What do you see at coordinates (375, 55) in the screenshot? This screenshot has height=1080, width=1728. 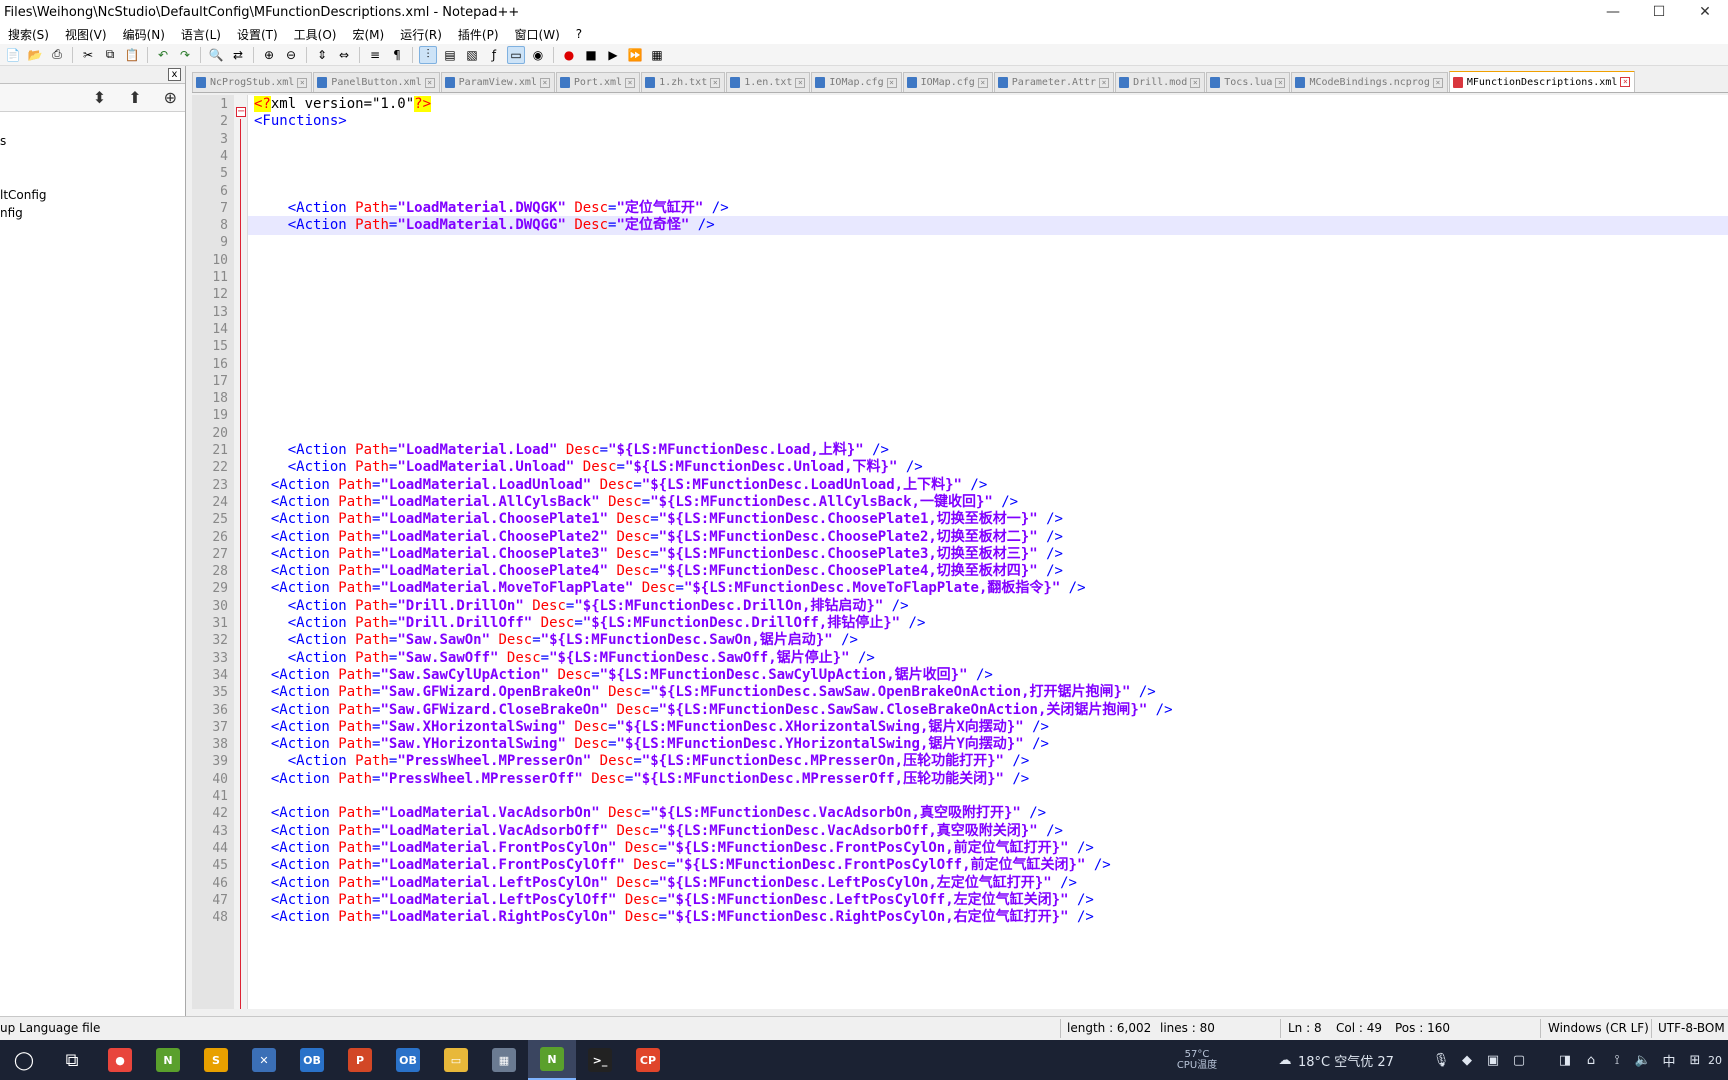 I see `word-wrap-icon: ≡` at bounding box center [375, 55].